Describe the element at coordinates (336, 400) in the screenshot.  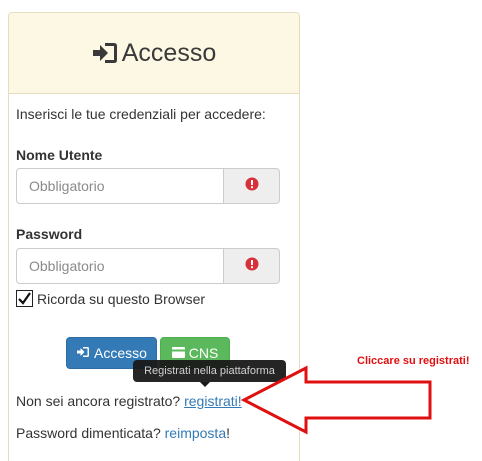
I see `annotation-arrow` at that location.